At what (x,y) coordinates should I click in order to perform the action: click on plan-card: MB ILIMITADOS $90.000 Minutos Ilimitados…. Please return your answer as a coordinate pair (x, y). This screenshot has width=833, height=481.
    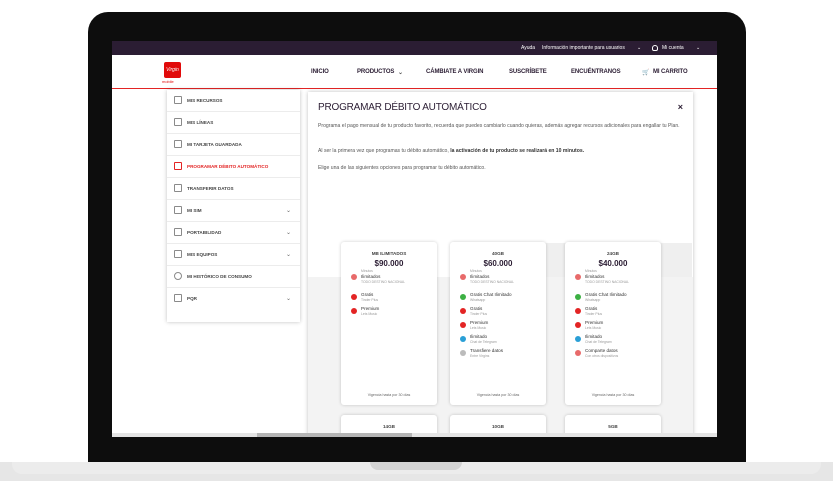
    Looking at the image, I should click on (389, 323).